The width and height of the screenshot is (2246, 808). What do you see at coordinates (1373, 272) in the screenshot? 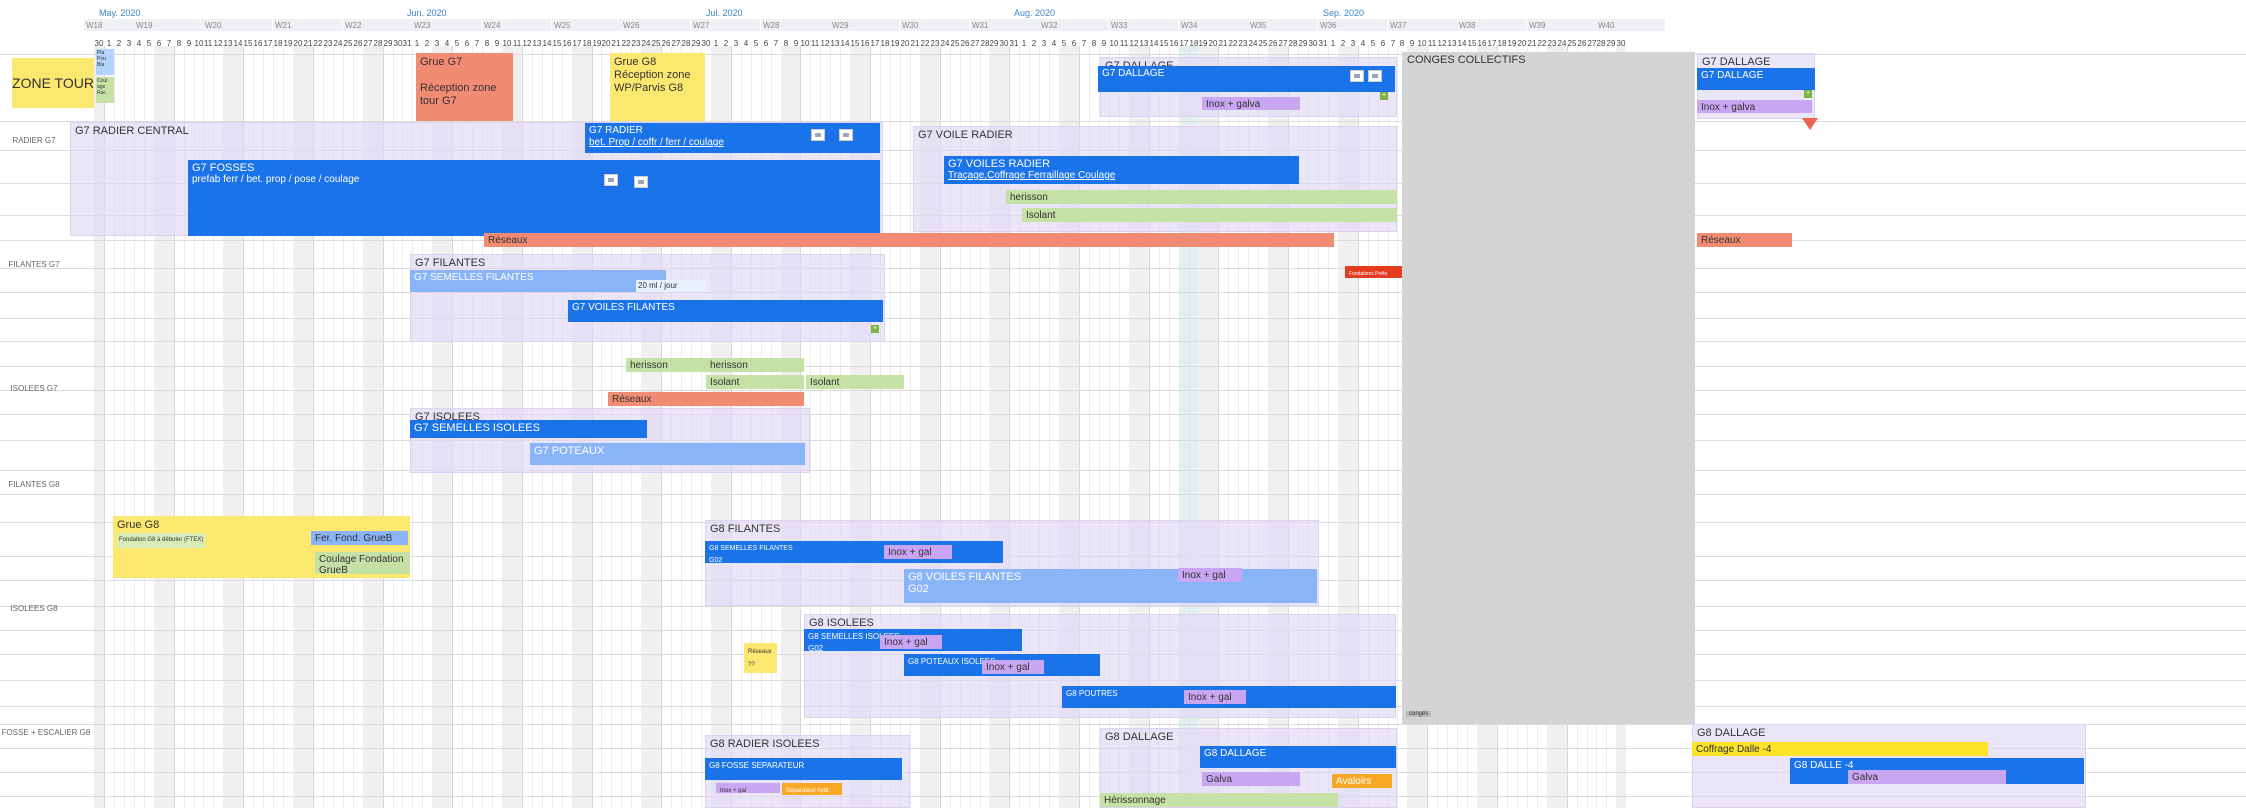
I see `fondations-prefa-task: Fondations Préfa` at bounding box center [1373, 272].